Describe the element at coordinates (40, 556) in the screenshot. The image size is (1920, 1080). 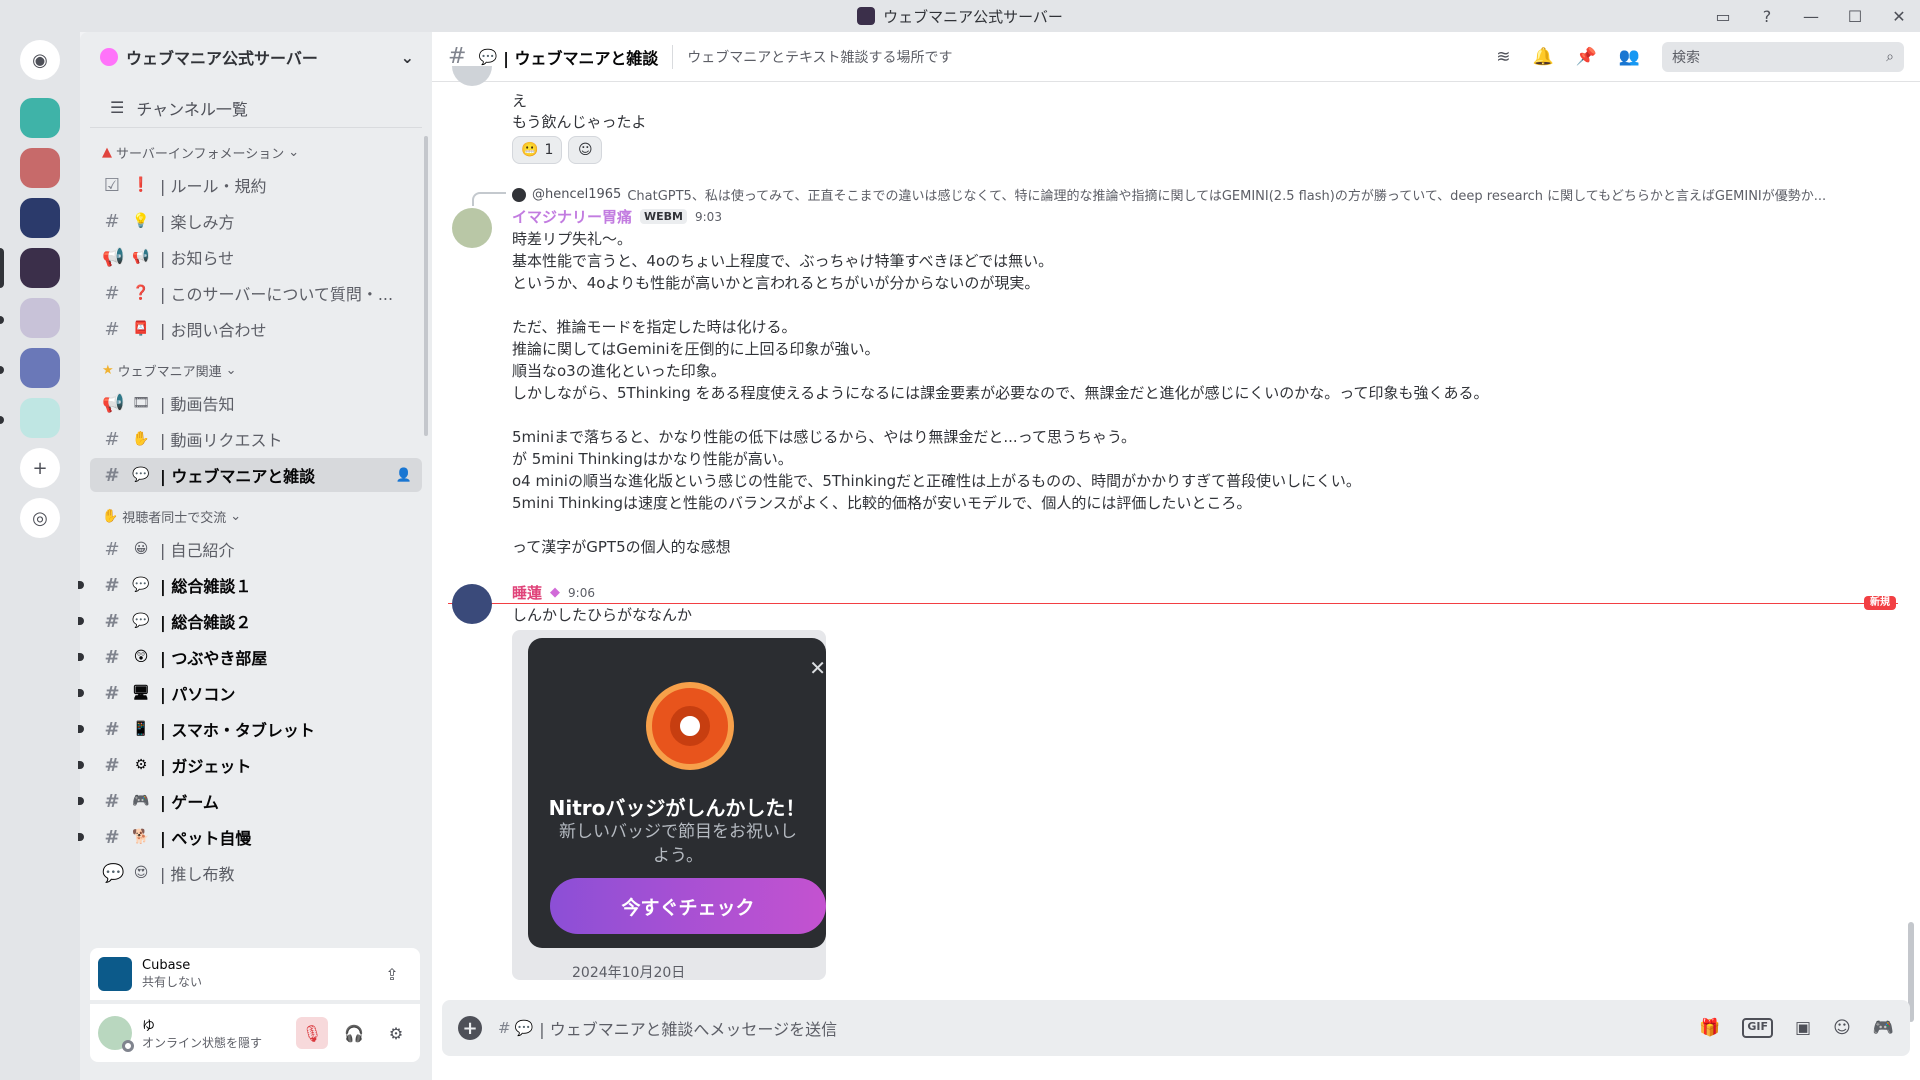
I see `server-rail: ◉ + ◎` at that location.